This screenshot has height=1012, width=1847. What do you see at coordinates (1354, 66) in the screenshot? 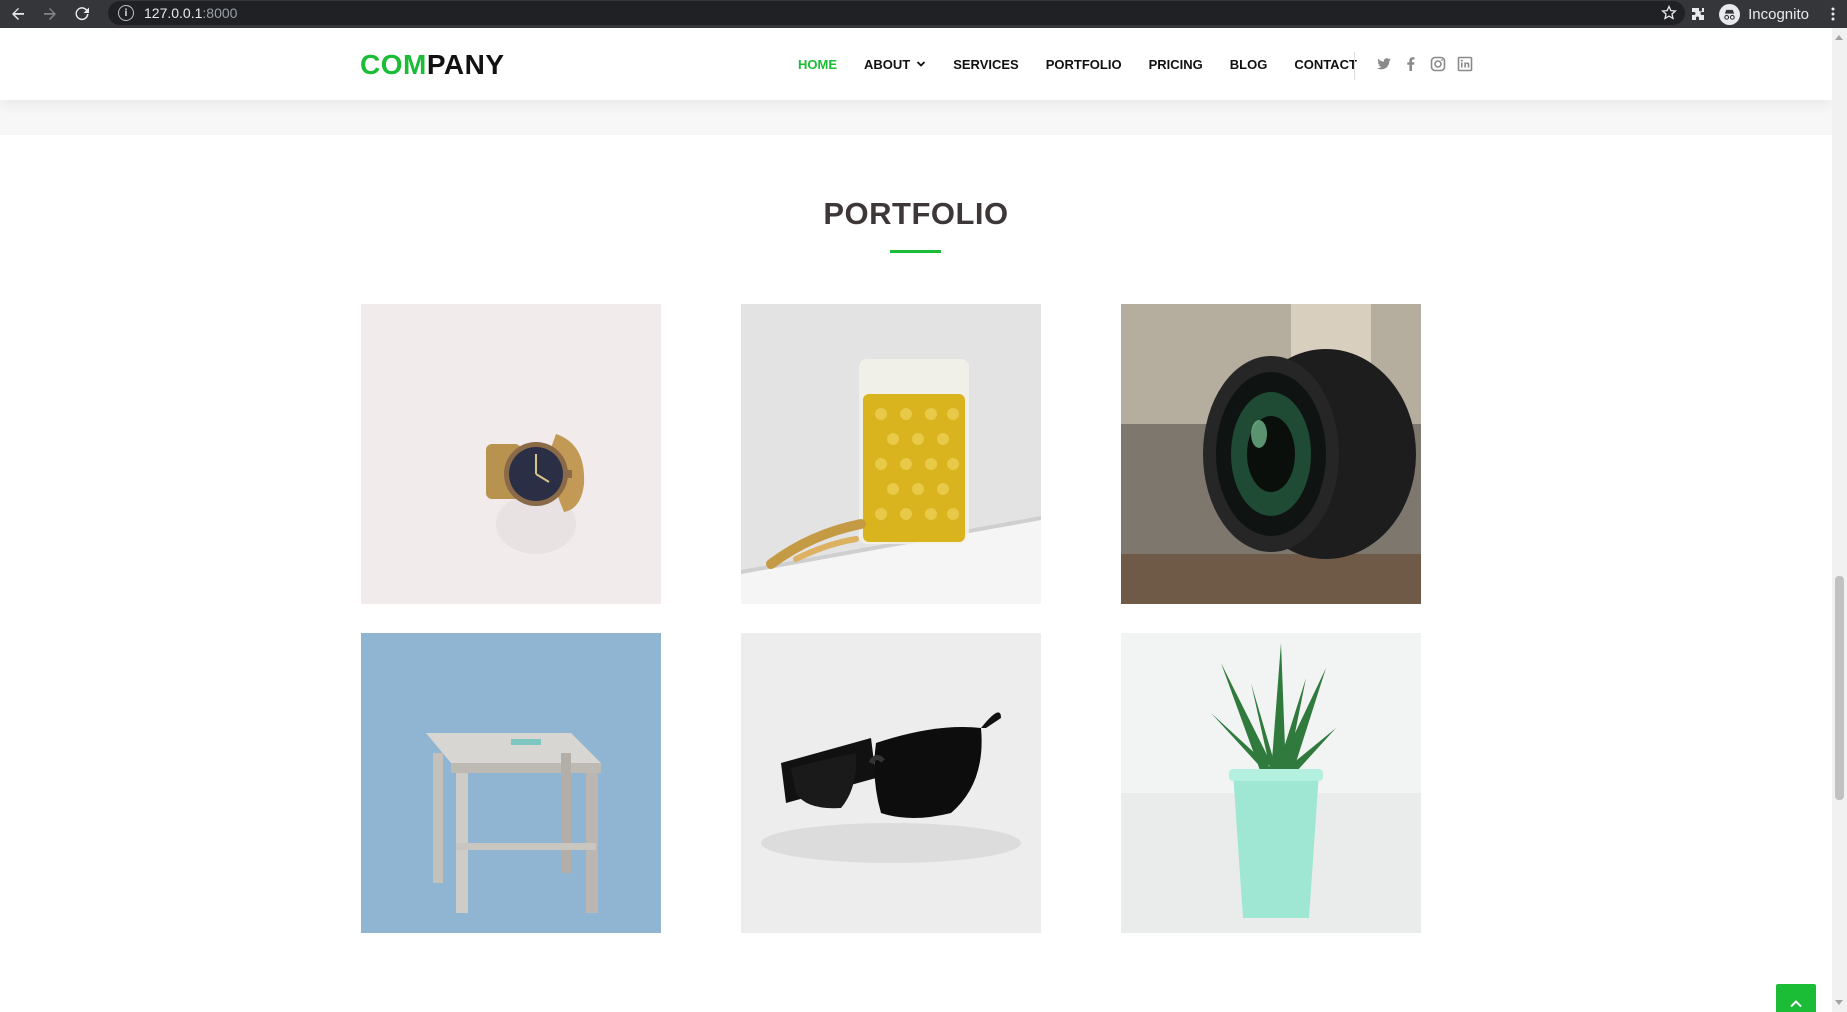
I see `nav-divider` at bounding box center [1354, 66].